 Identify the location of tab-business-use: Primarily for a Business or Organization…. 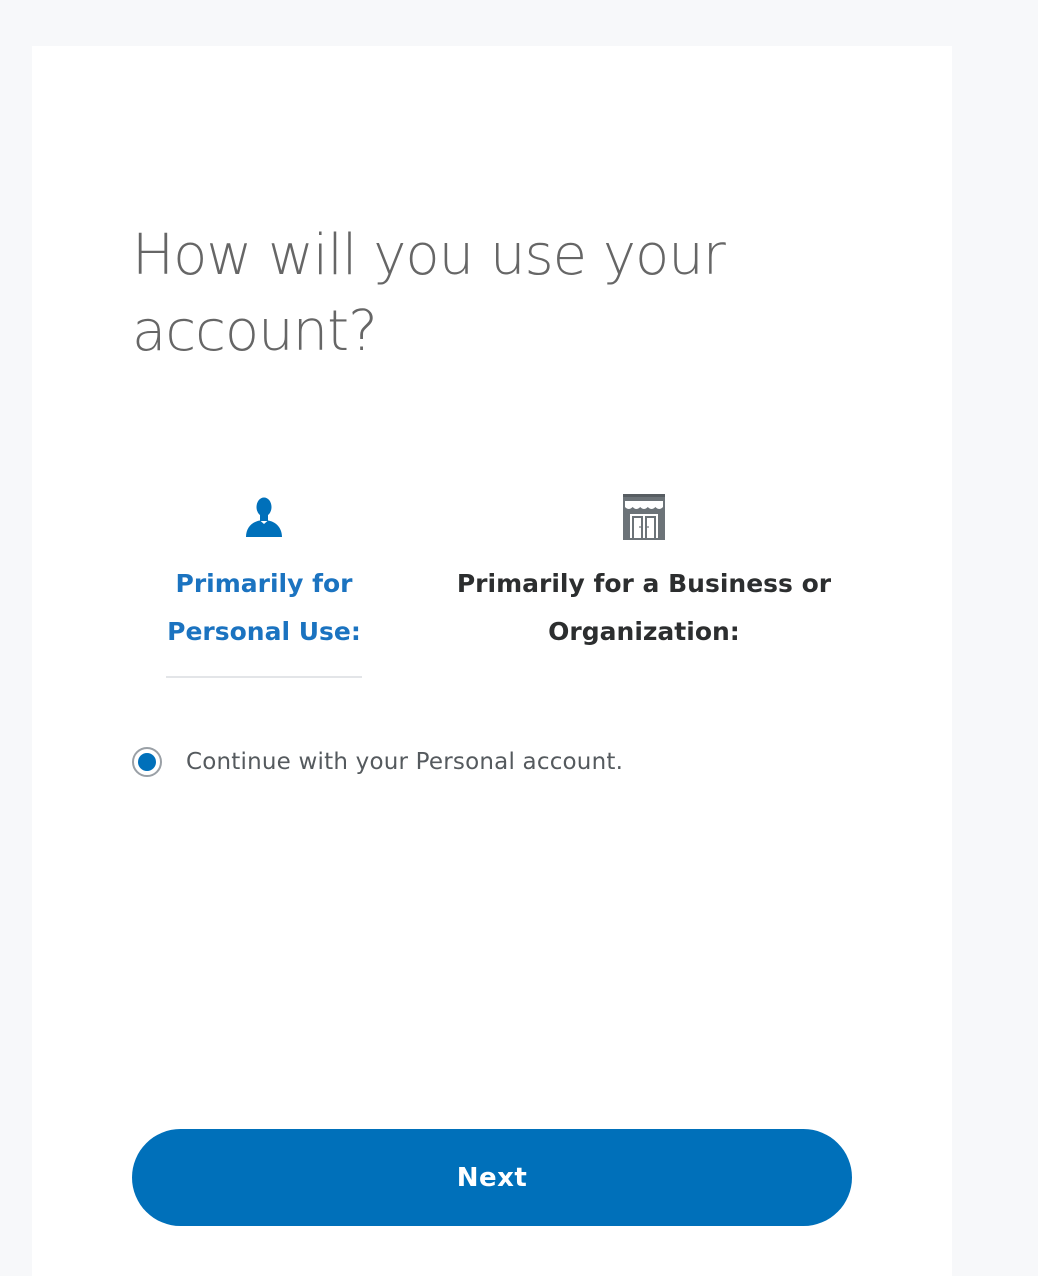
(644, 584).